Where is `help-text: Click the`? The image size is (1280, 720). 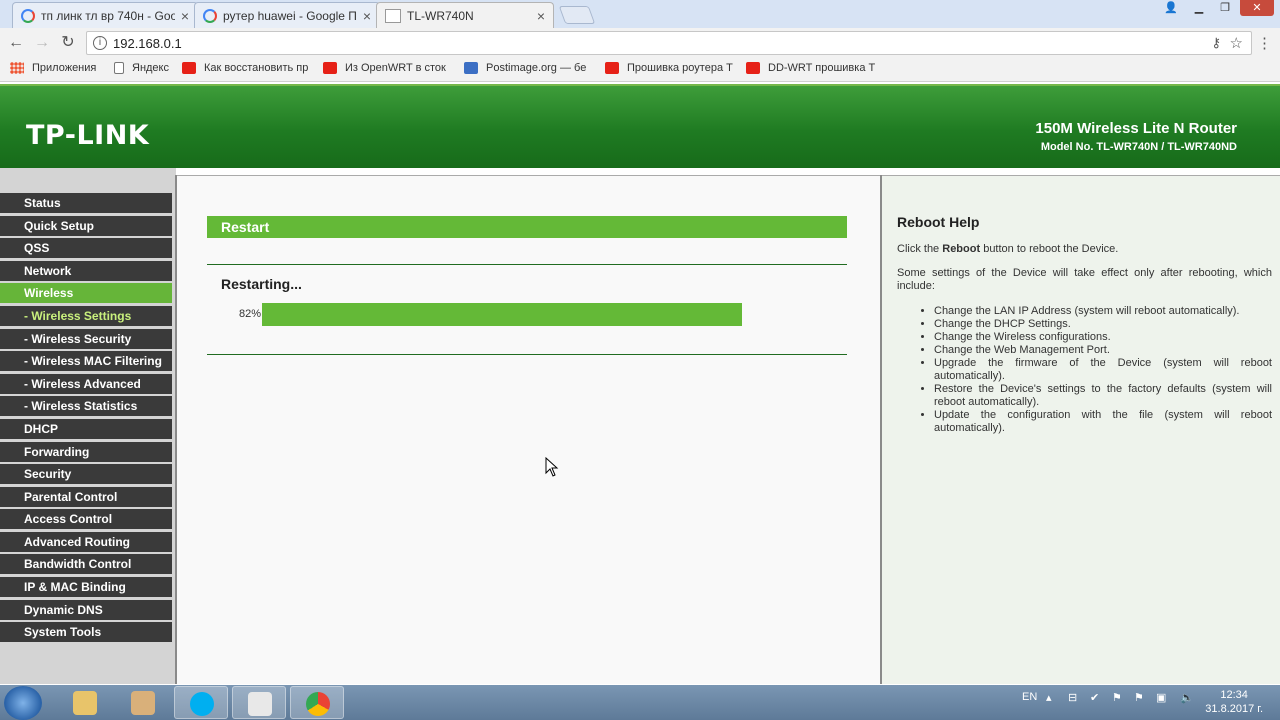 help-text: Click the is located at coordinates (920, 249).